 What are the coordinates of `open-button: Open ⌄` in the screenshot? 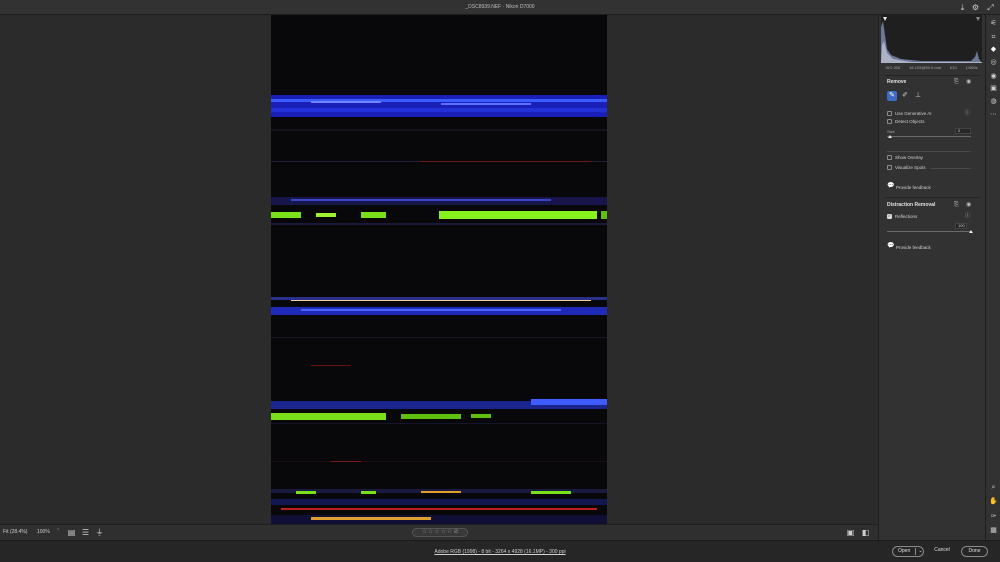 It's located at (908, 551).